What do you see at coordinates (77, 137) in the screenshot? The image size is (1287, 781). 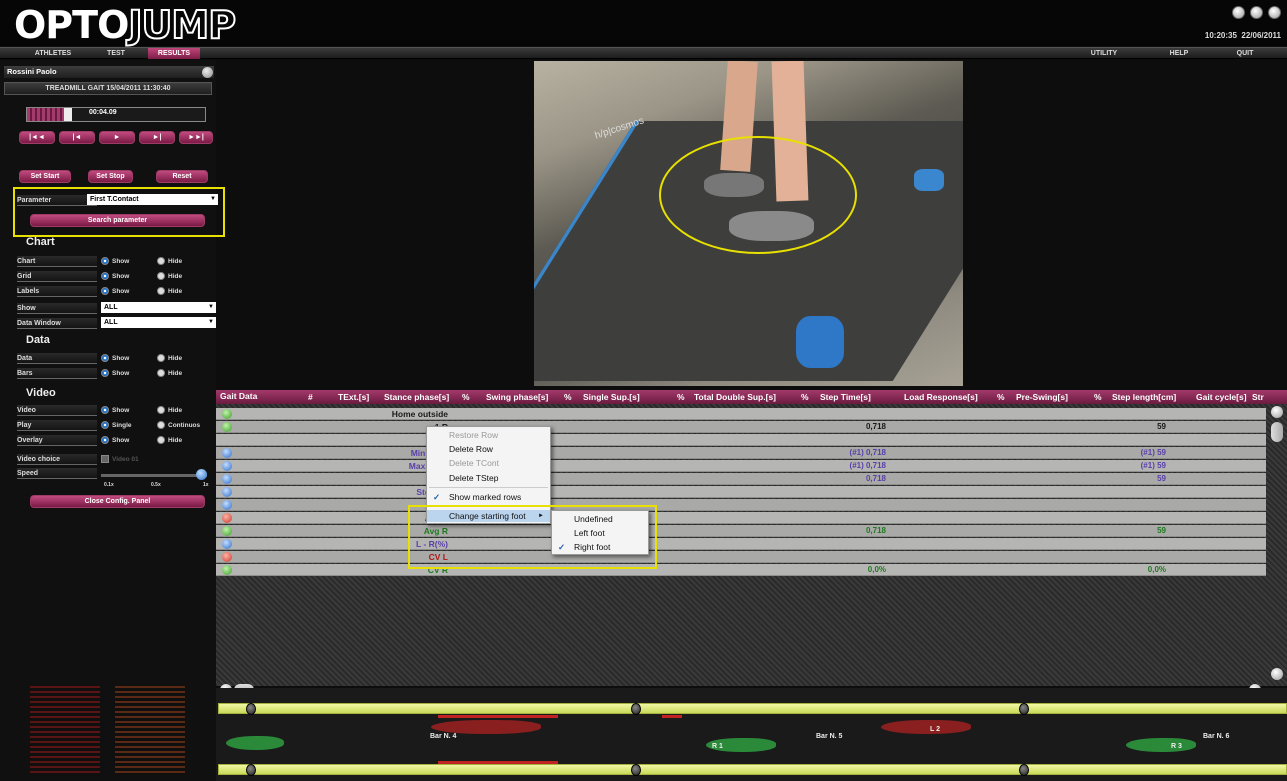 I see `prev-frame-button: |◄` at bounding box center [77, 137].